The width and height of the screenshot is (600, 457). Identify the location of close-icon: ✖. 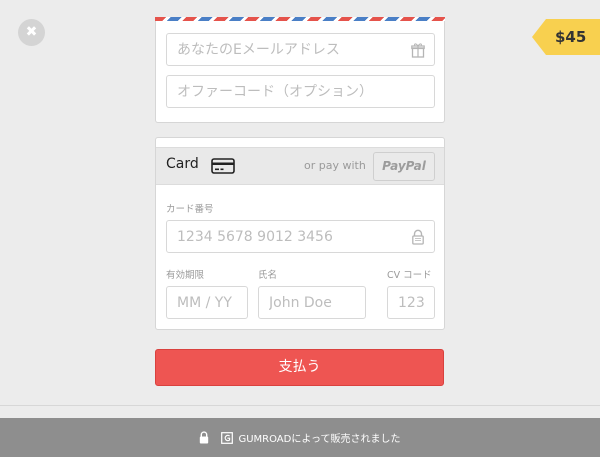
(31, 32).